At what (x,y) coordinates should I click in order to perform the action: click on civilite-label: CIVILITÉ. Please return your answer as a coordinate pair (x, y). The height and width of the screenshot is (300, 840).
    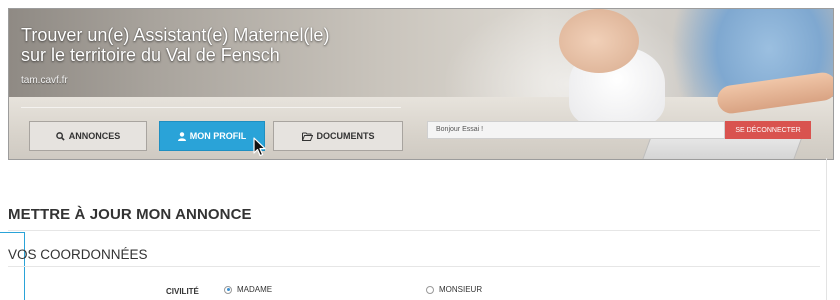
    Looking at the image, I should click on (182, 291).